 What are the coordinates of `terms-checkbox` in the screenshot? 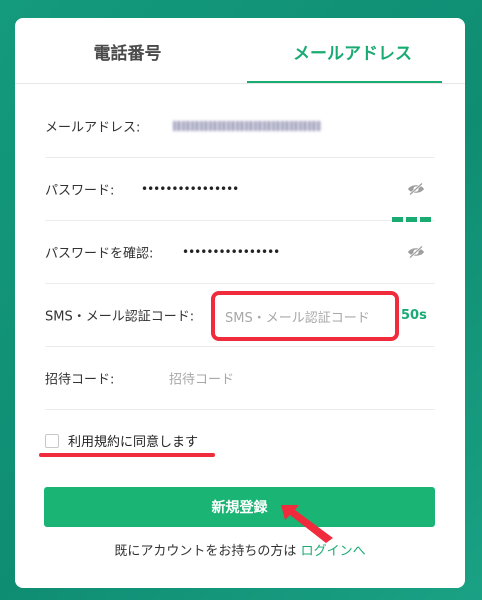 It's located at (52, 440).